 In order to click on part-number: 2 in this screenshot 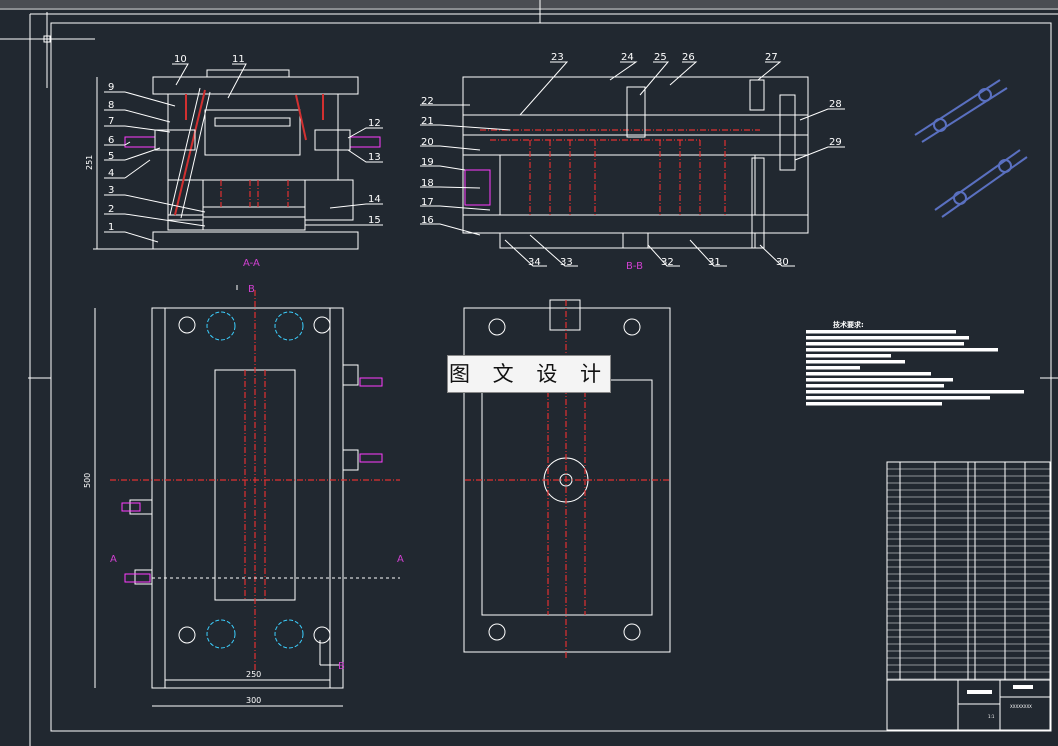, I will do `click(111, 209)`.